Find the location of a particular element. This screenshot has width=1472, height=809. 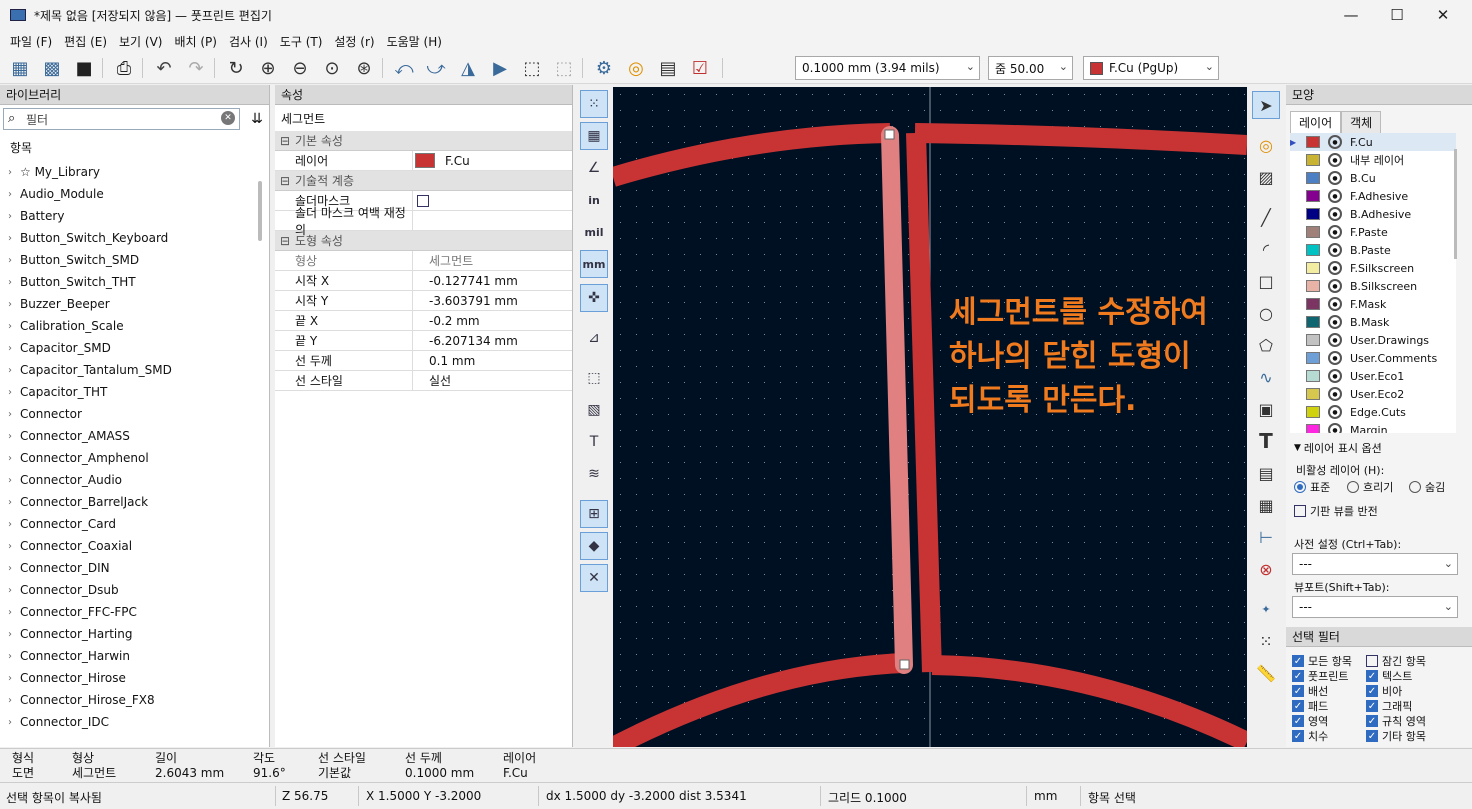

library-tree-item: › Connector is located at coordinates (129, 414).